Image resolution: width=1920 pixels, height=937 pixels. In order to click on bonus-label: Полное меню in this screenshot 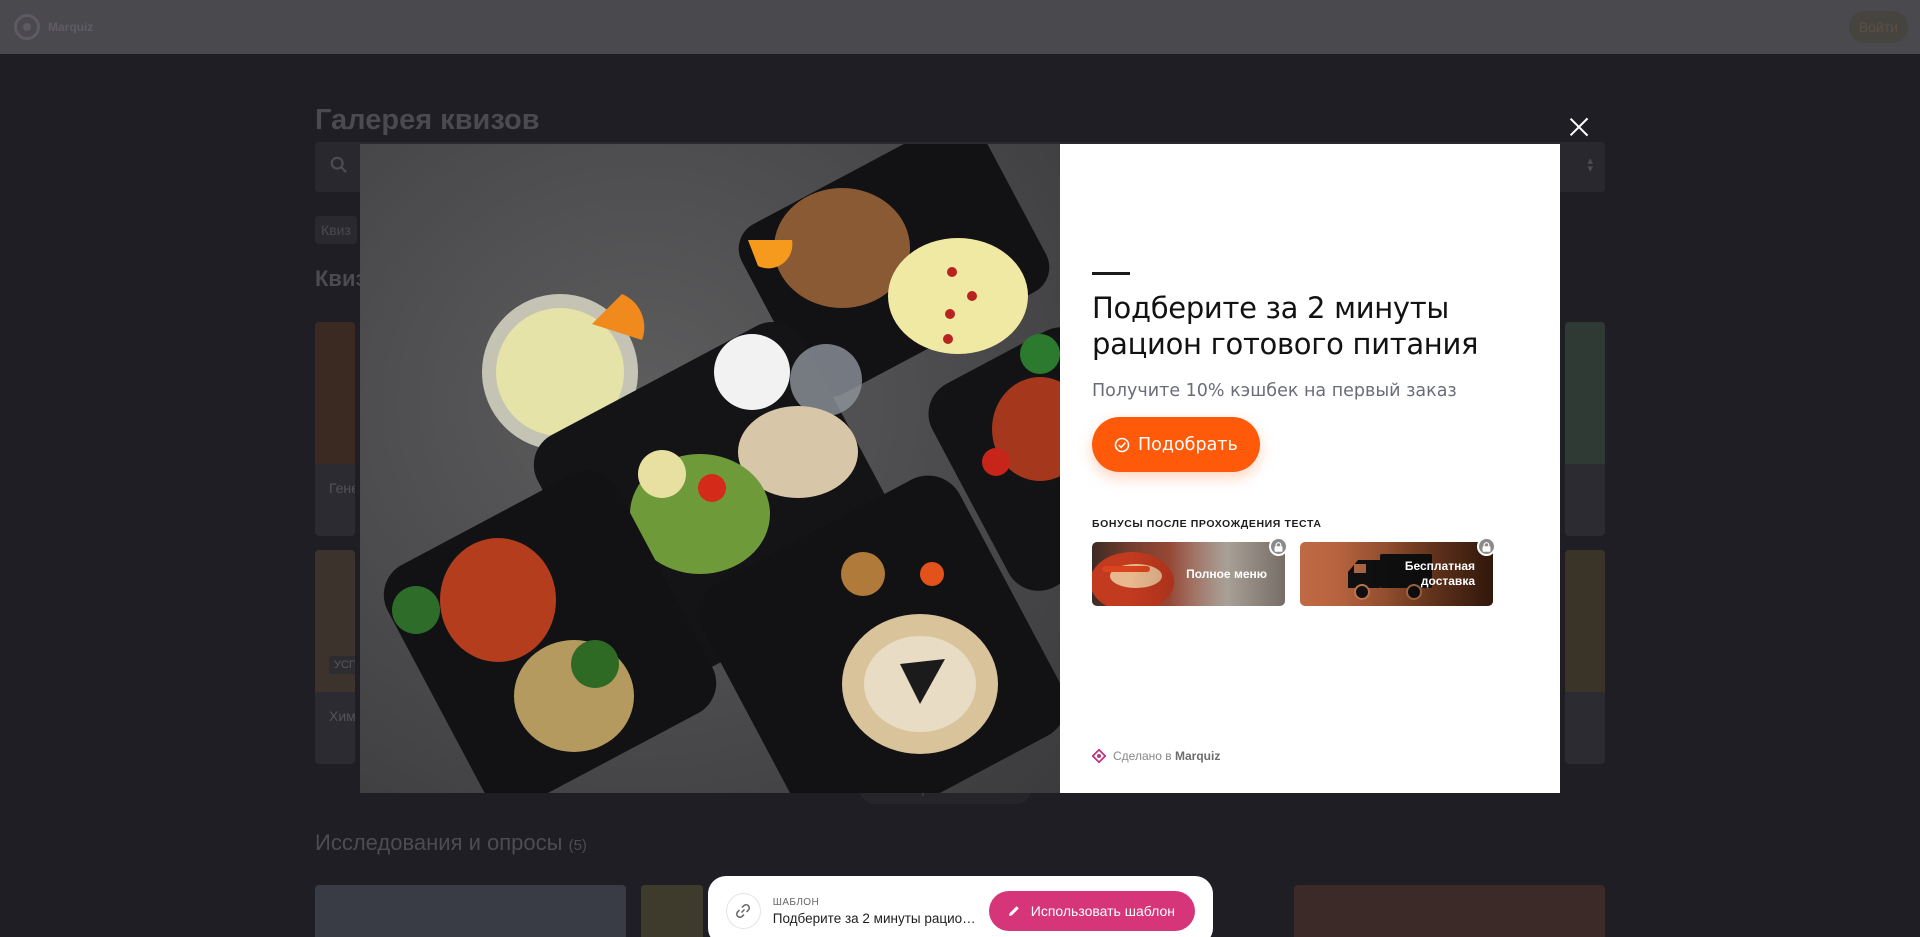, I will do `click(1226, 573)`.